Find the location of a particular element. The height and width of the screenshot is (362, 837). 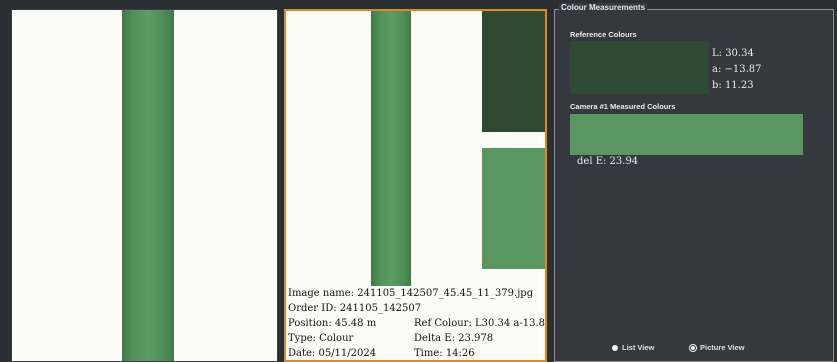

picture-view-radio: Picture View is located at coordinates (717, 347).